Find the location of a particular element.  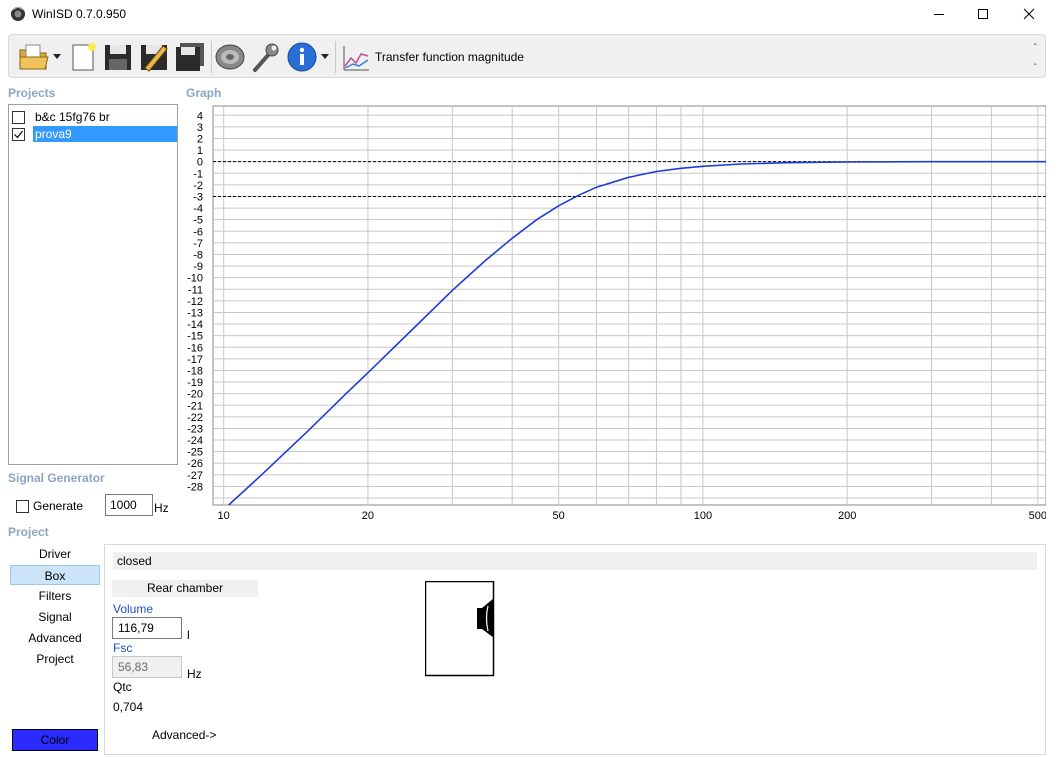

speaker-icon is located at coordinates (230, 57).